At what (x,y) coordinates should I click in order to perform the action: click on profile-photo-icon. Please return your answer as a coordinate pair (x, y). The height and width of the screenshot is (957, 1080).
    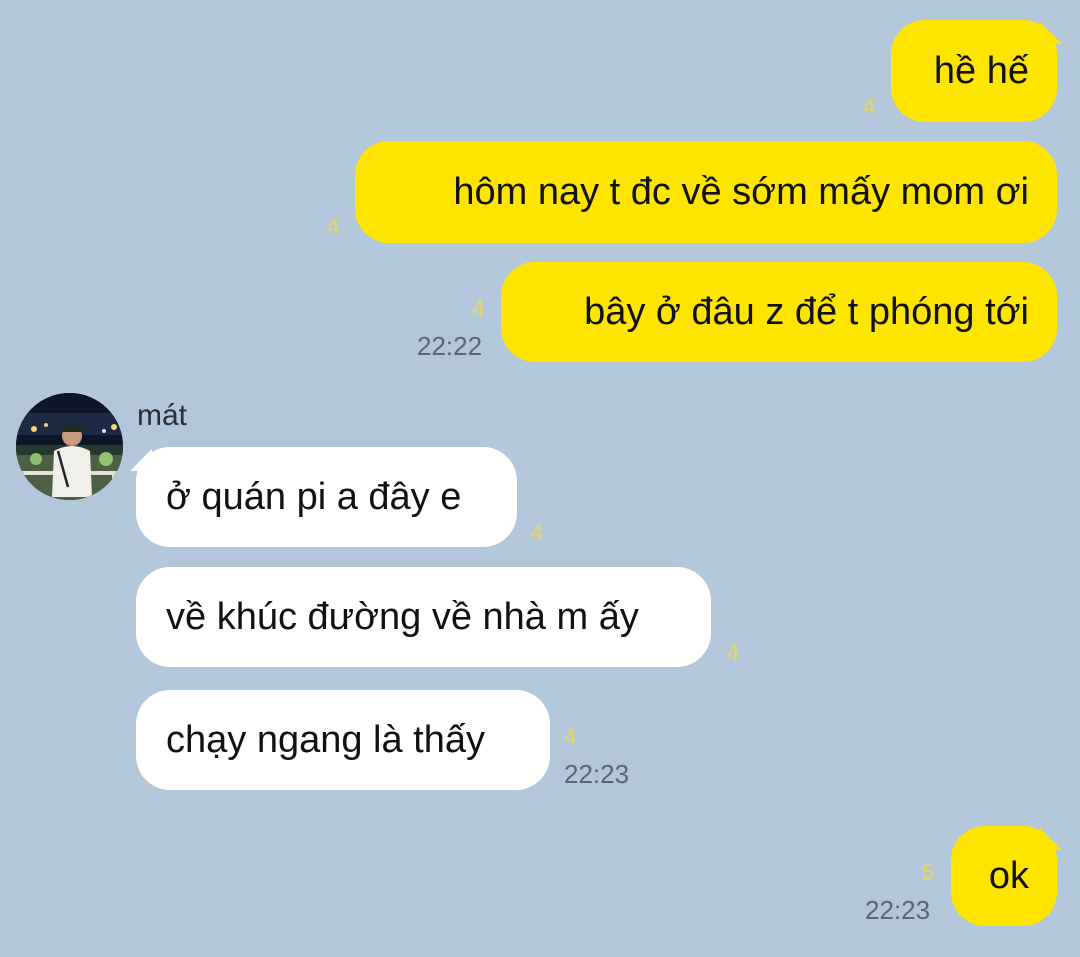
    Looking at the image, I should click on (69, 446).